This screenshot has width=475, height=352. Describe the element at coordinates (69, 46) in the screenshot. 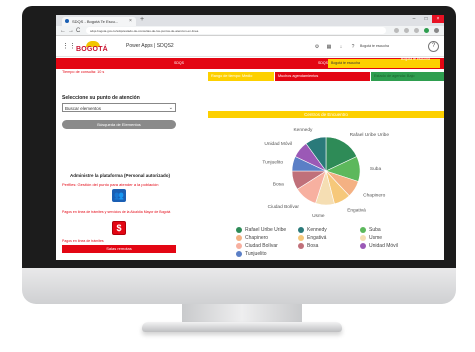

I see `app-launcher-icon: ⋮⋮` at that location.